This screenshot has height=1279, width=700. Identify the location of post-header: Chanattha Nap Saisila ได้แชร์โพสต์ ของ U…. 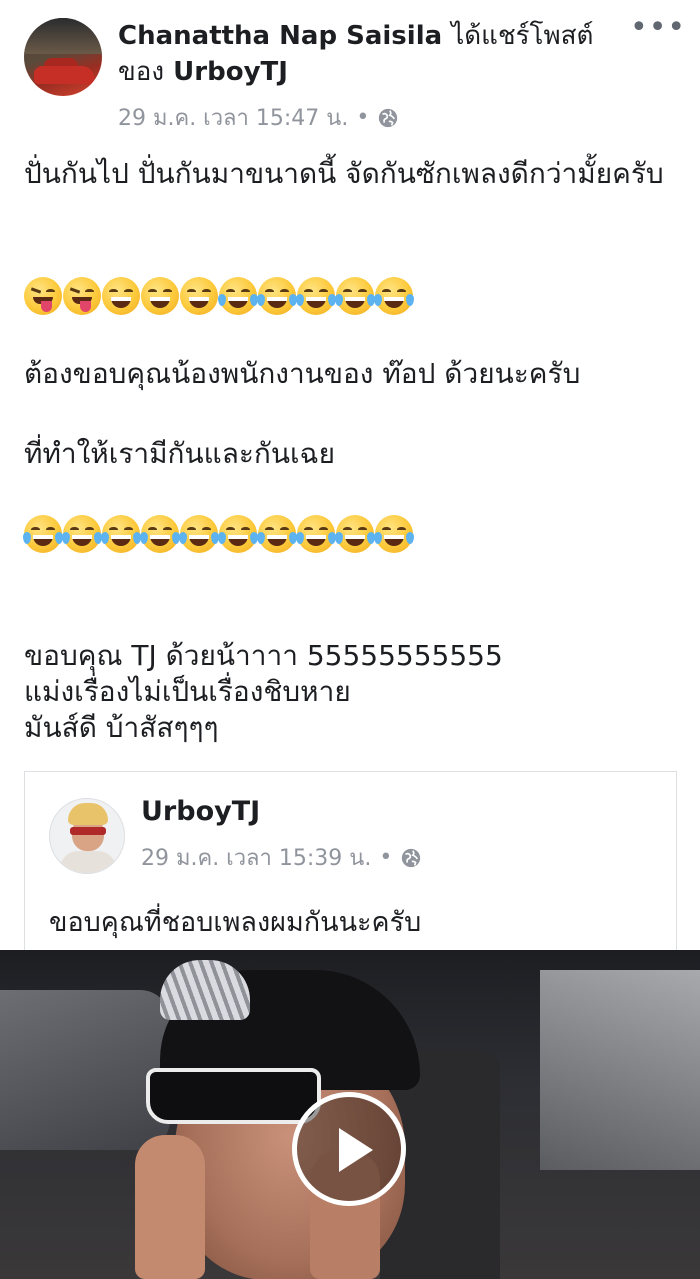
(350, 65).